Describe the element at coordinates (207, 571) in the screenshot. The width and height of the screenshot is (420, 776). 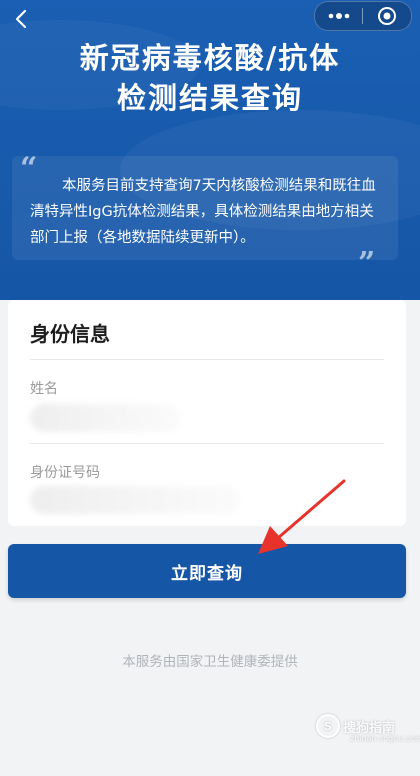
I see `query-button: 立即查询` at that location.